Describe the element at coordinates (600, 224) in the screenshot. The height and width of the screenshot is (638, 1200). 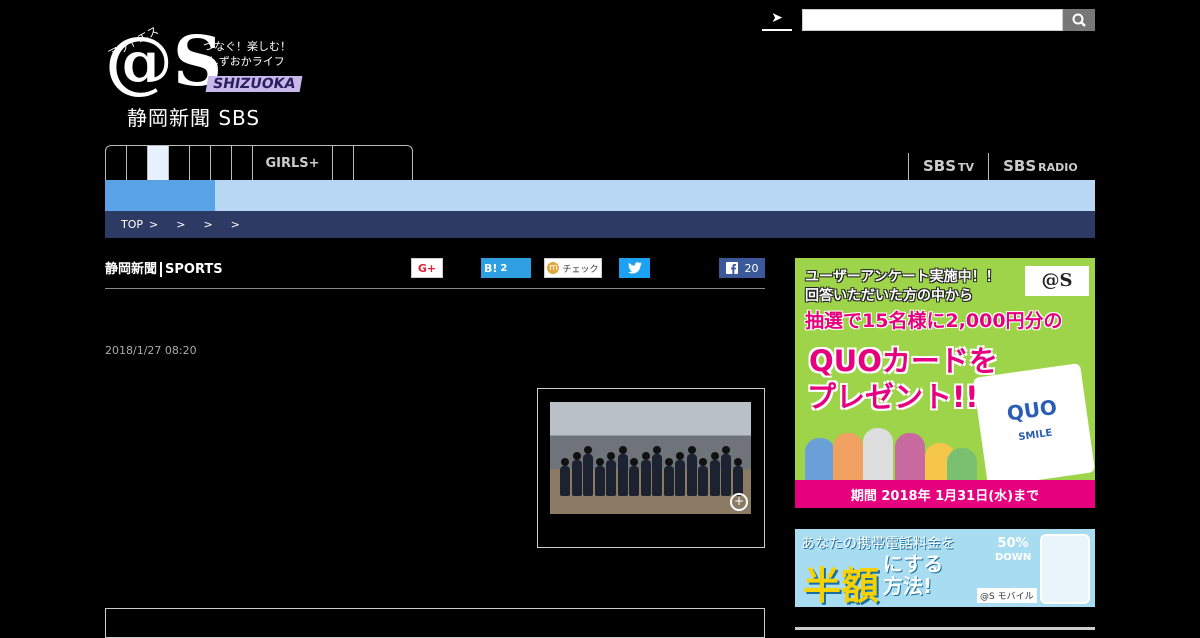
I see `breadcrumb: TOP > > > >` at that location.